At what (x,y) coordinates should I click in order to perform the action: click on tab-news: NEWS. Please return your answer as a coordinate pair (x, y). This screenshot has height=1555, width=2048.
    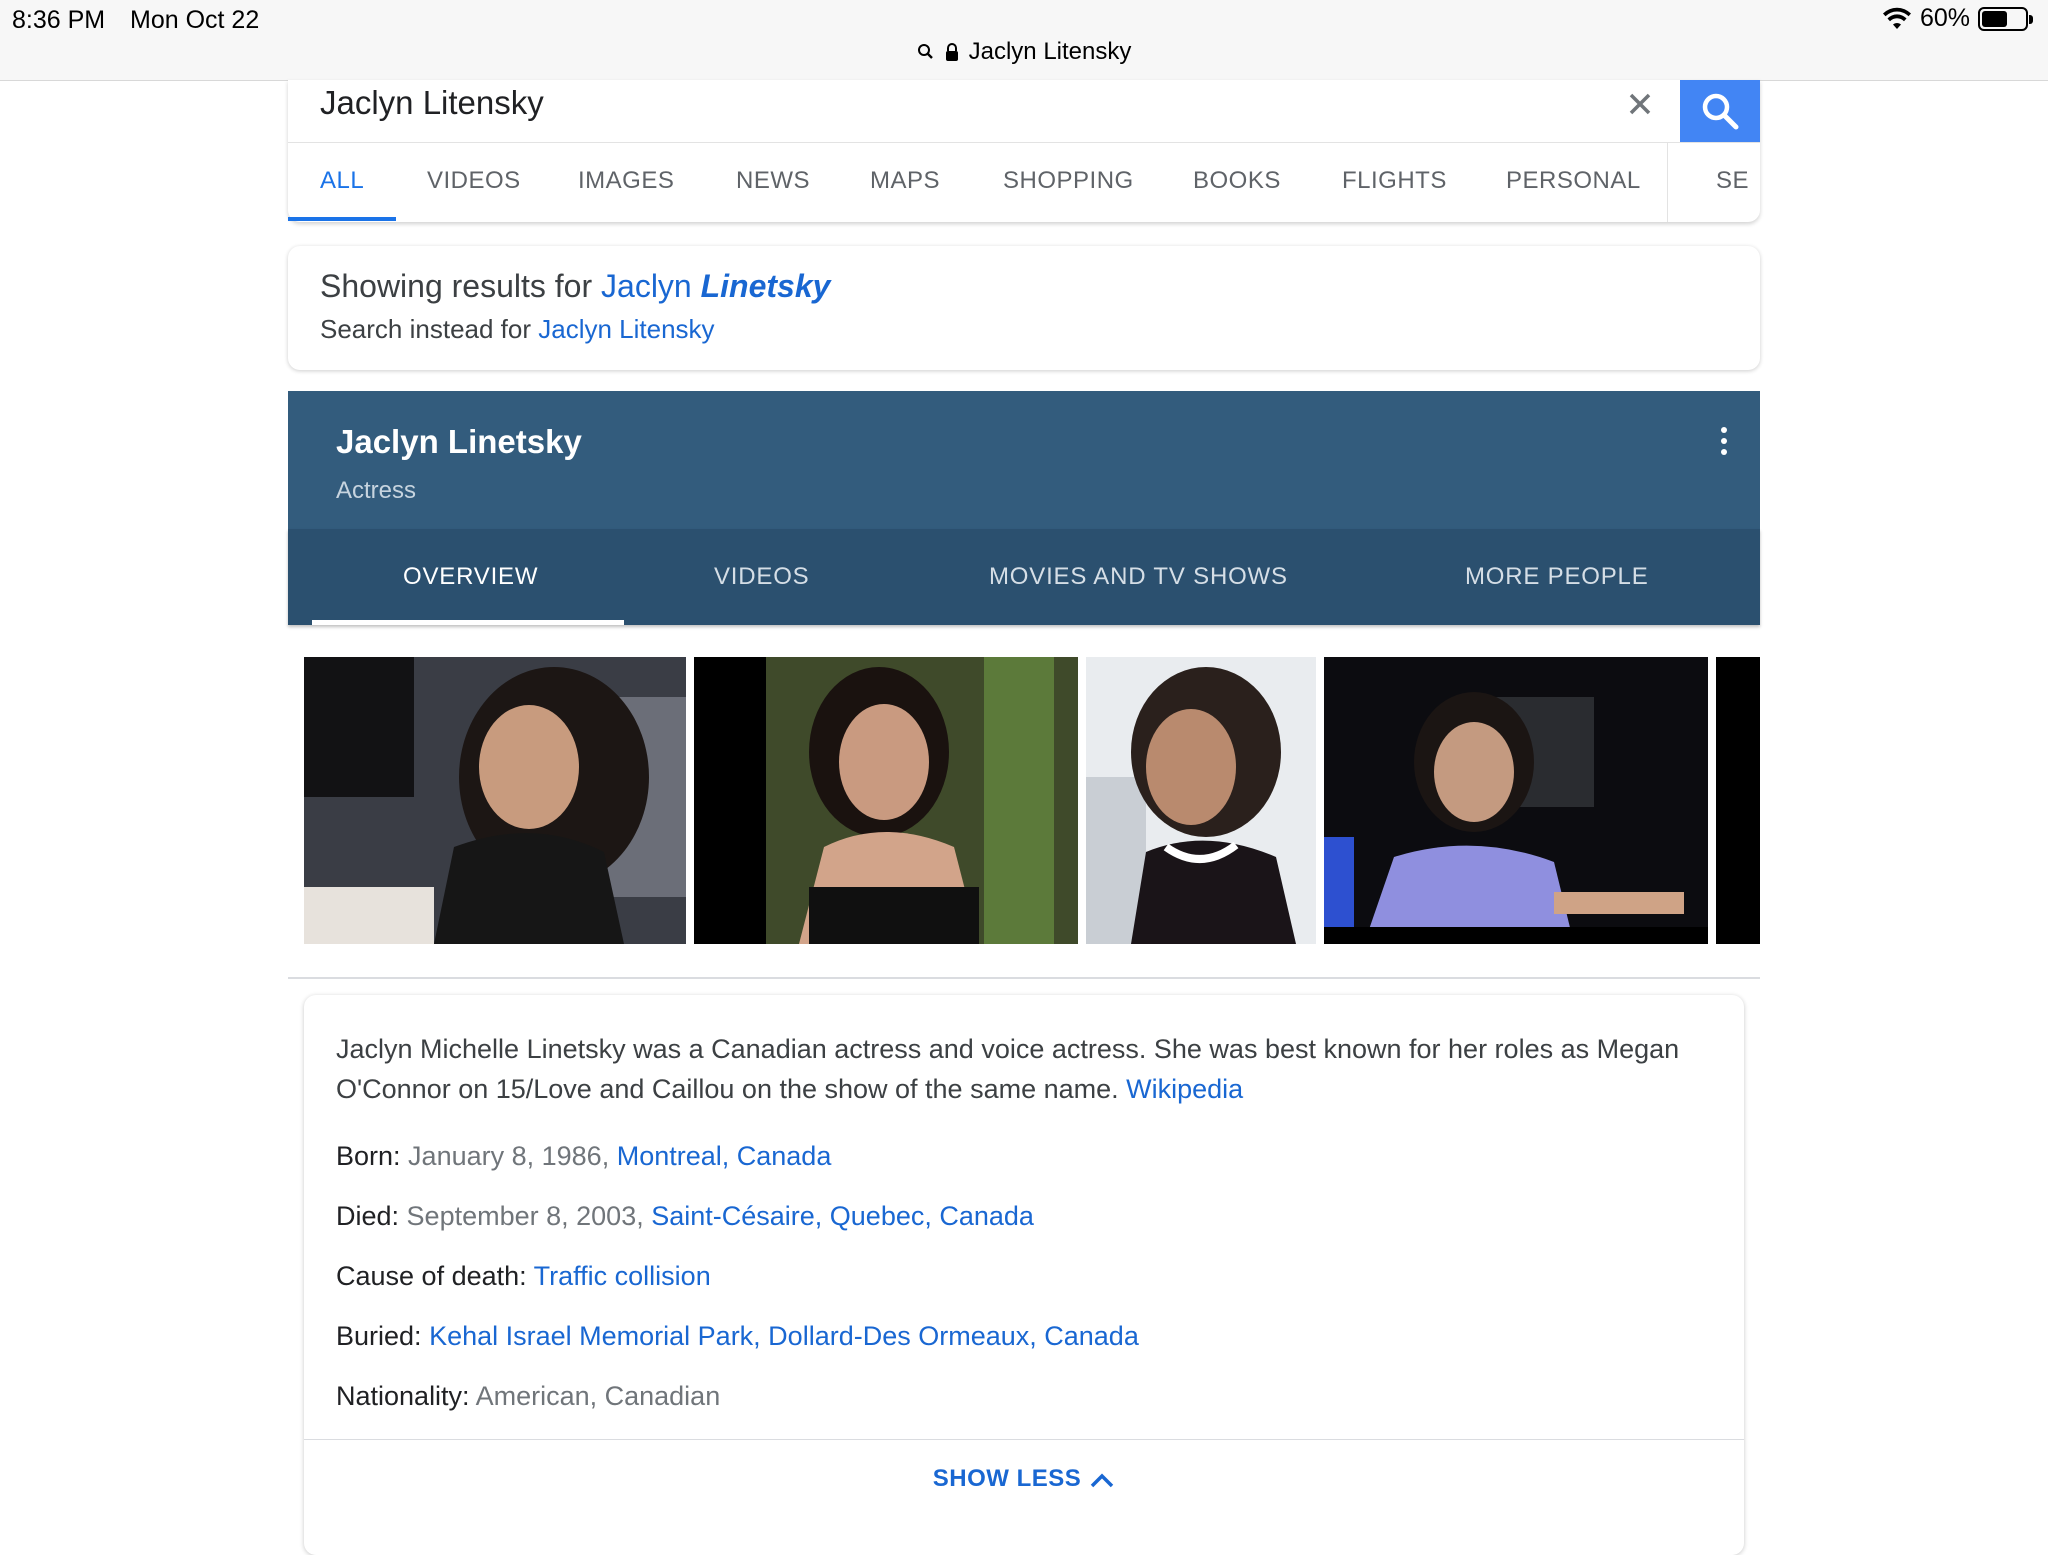
    Looking at the image, I should click on (773, 182).